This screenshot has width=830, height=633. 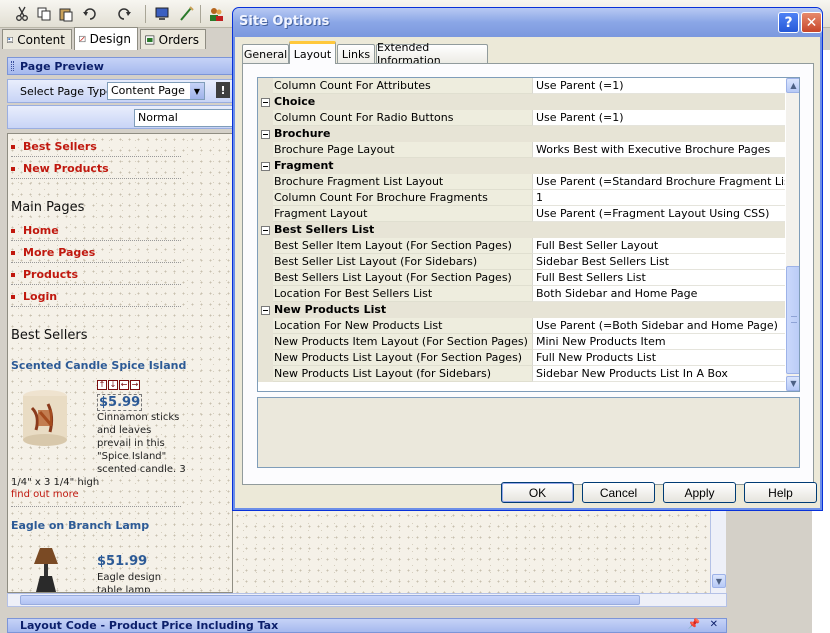 What do you see at coordinates (356, 53) in the screenshot?
I see `tab-links: Links` at bounding box center [356, 53].